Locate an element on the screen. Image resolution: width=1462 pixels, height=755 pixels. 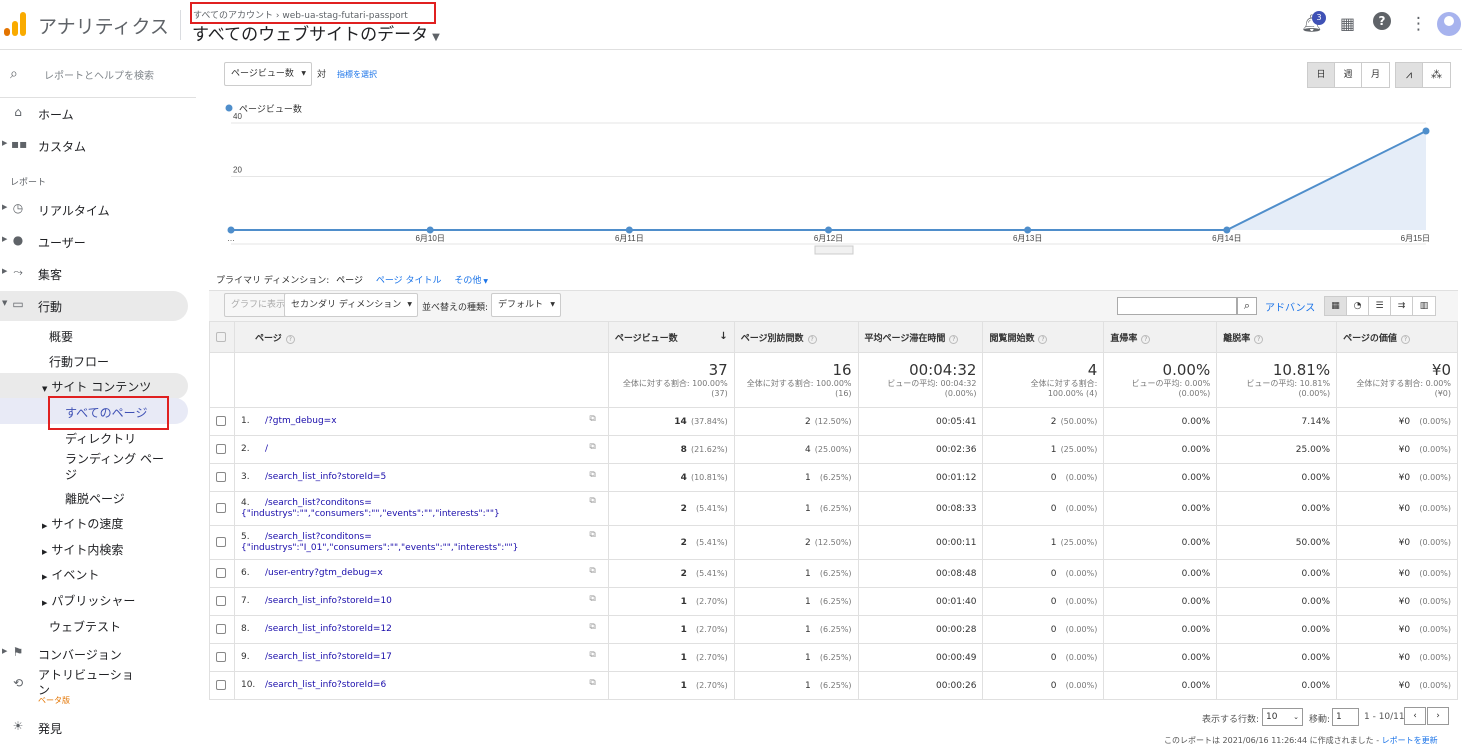
table-view-icon: ▦ is located at coordinates (1336, 306).